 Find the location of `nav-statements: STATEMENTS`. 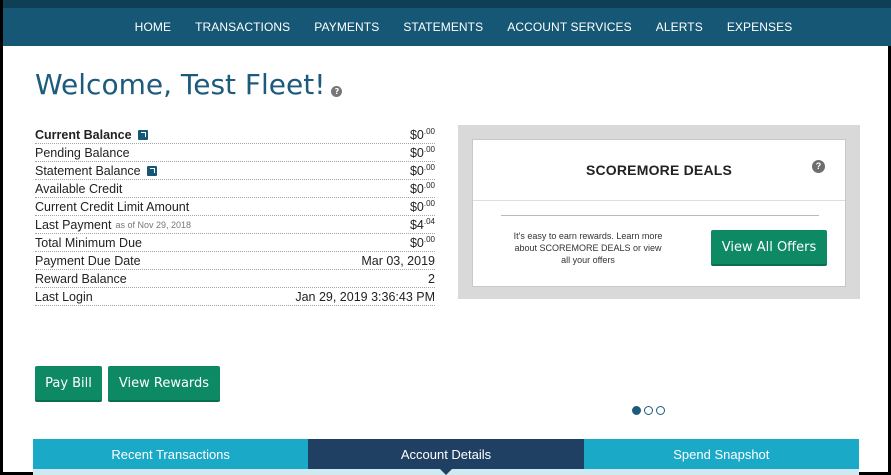

nav-statements: STATEMENTS is located at coordinates (443, 27).